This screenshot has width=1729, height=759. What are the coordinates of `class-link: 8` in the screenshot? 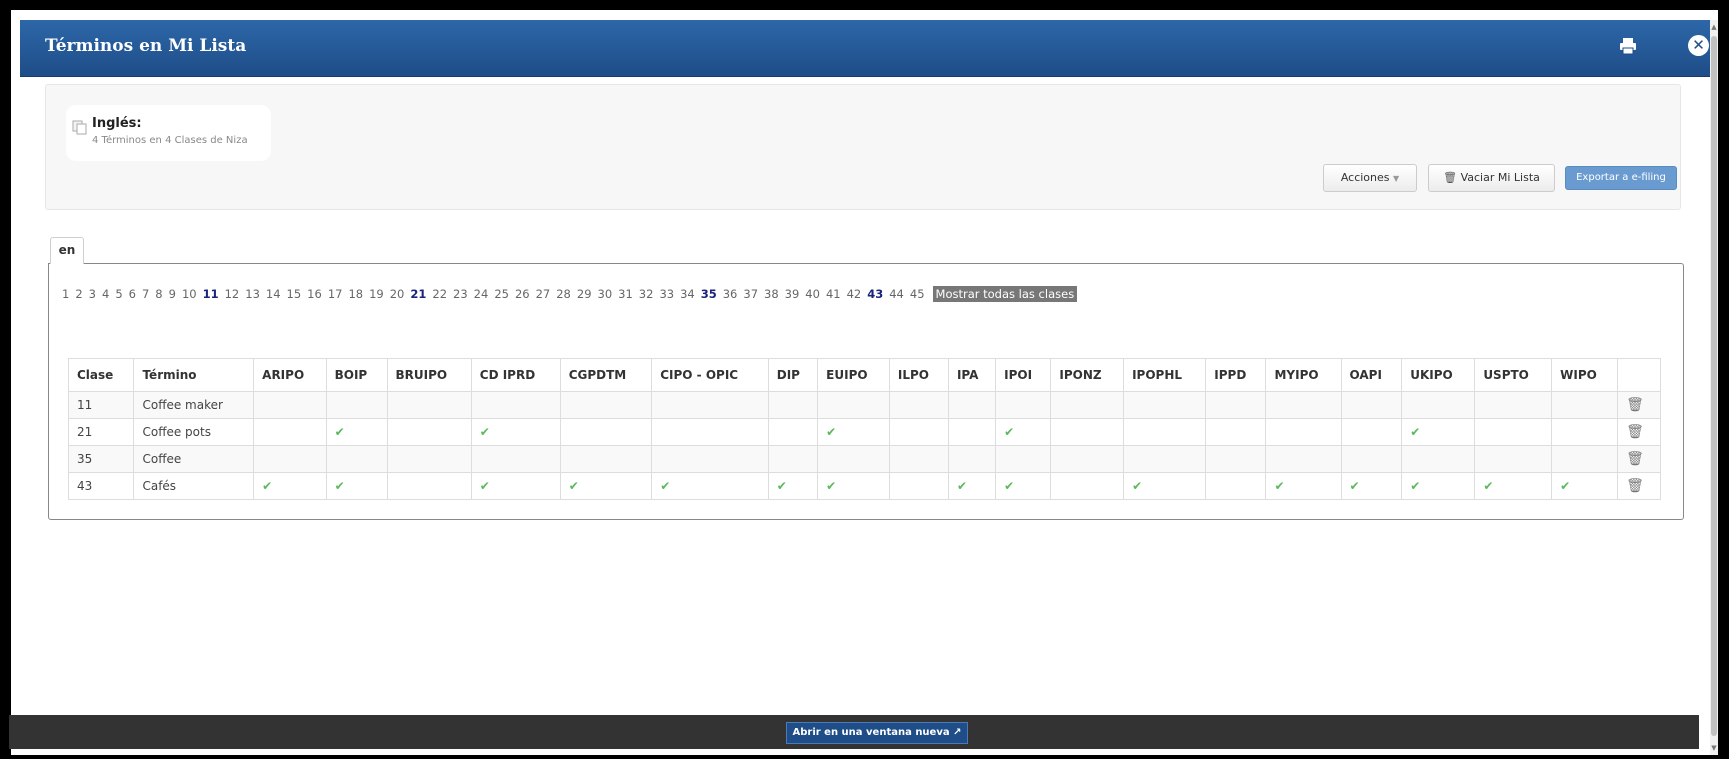 It's located at (158, 294).